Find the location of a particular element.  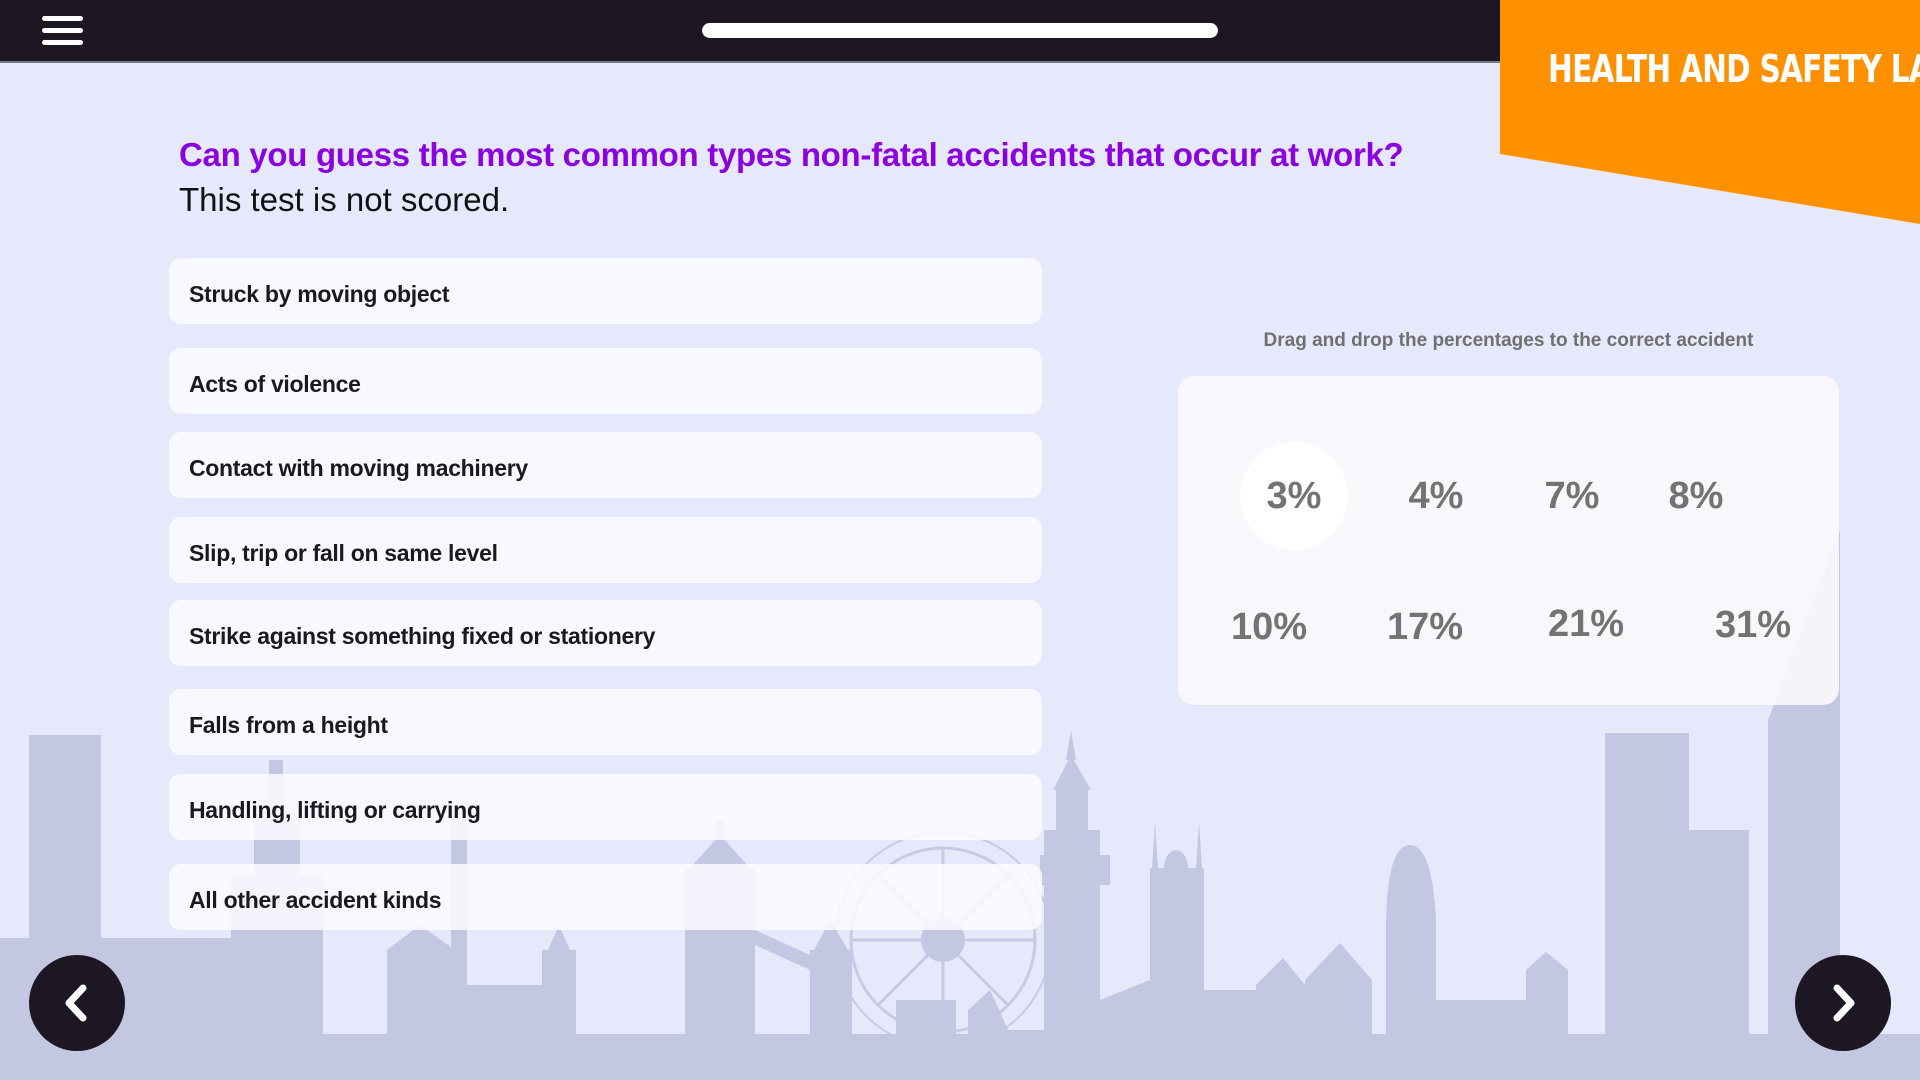

percentages-panel: 3% 4% 7% 8% 10% 17% 21% 31% is located at coordinates (1508, 540).